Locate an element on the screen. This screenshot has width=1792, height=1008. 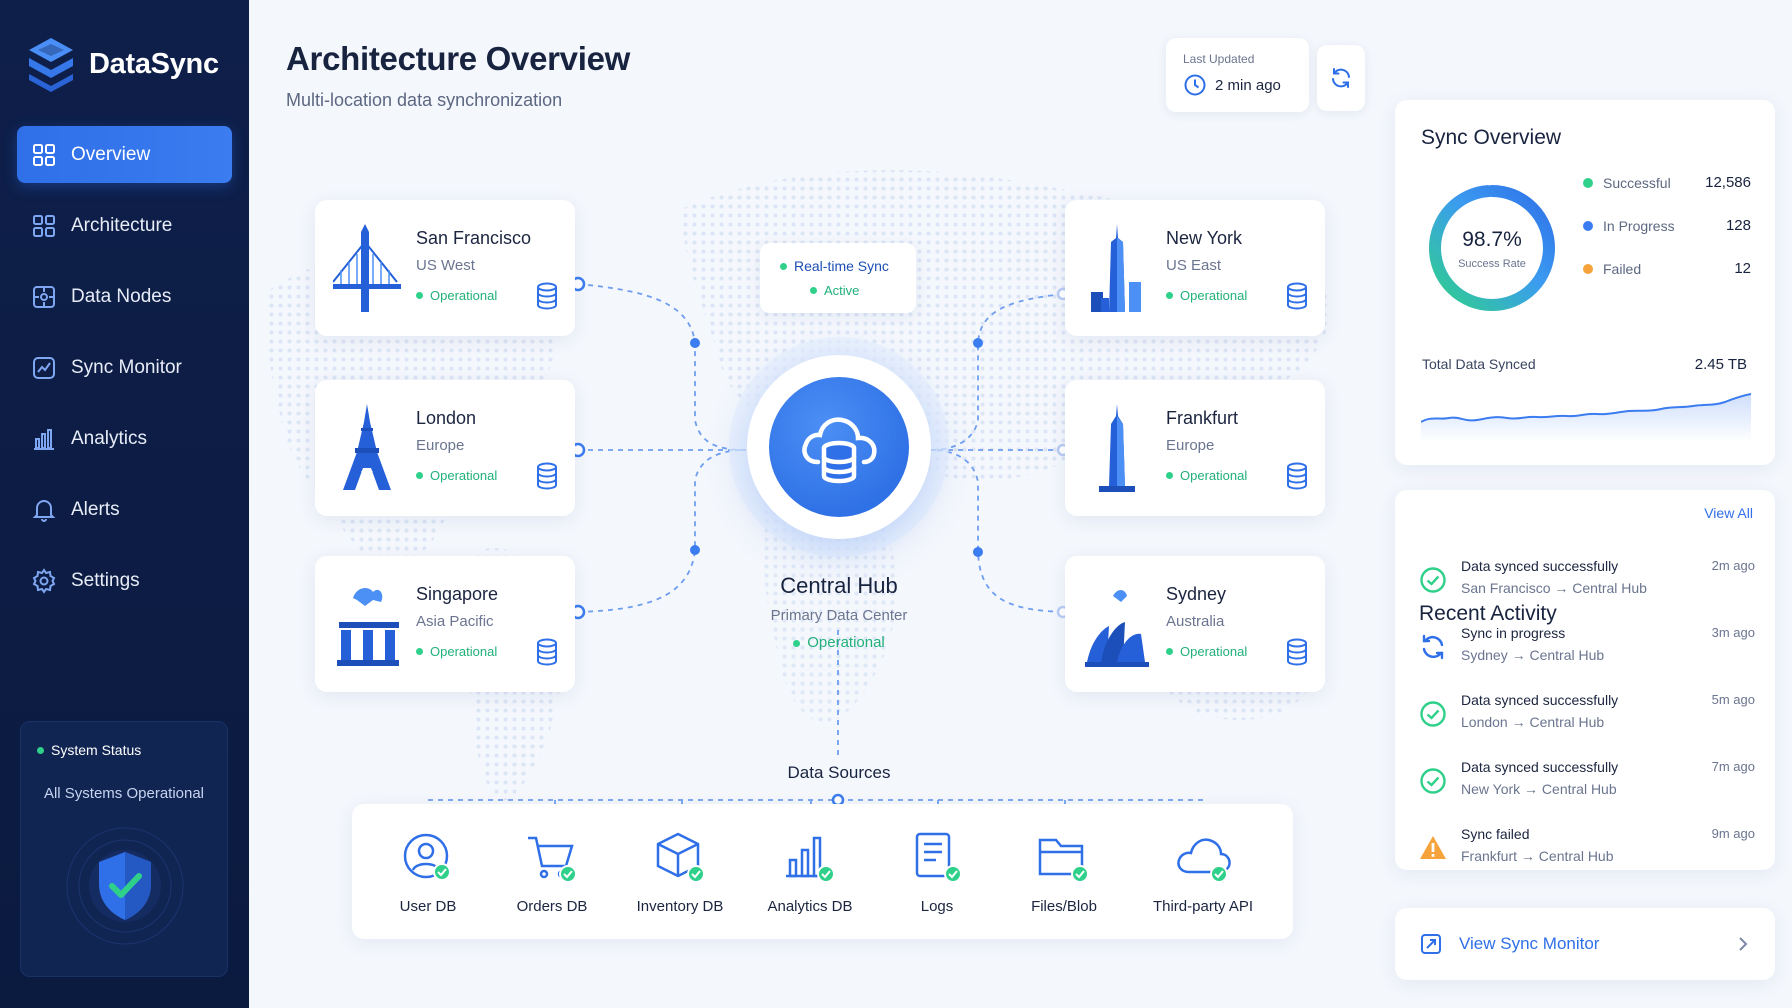
node-card-london: London Europe Operational is located at coordinates (445, 448).